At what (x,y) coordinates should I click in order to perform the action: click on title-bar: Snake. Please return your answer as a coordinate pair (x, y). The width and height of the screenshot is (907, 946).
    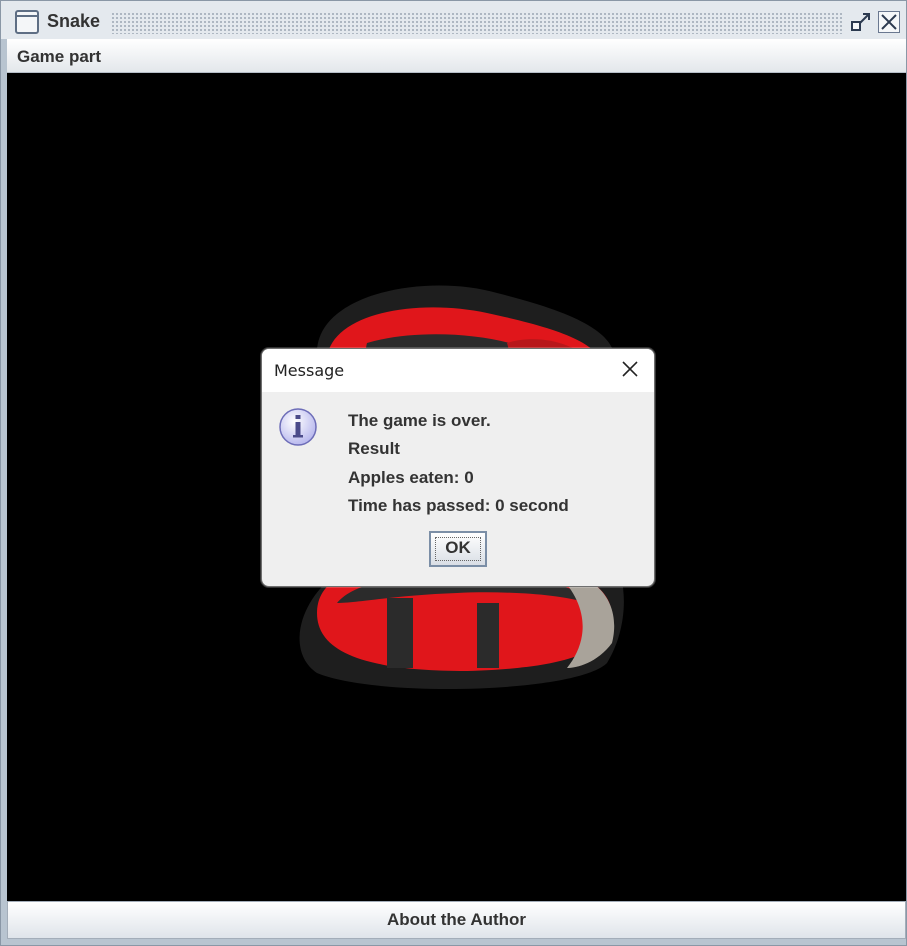
    Looking at the image, I should click on (453, 20).